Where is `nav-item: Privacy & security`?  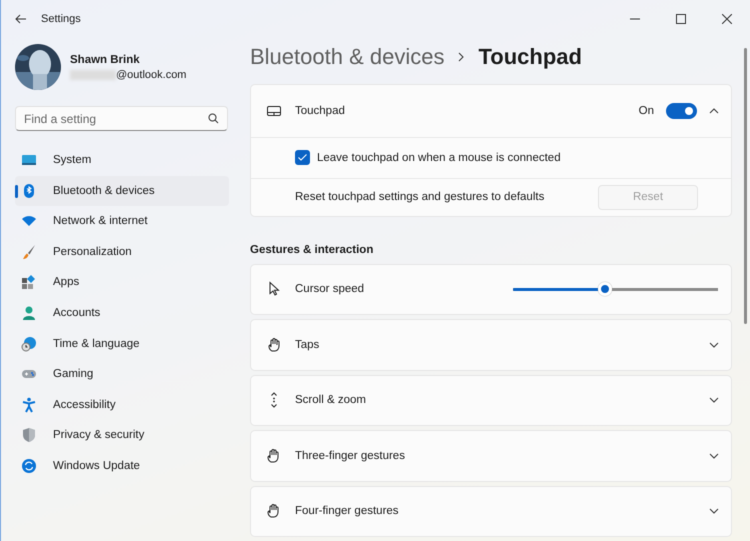 nav-item: Privacy & security is located at coordinates (122, 435).